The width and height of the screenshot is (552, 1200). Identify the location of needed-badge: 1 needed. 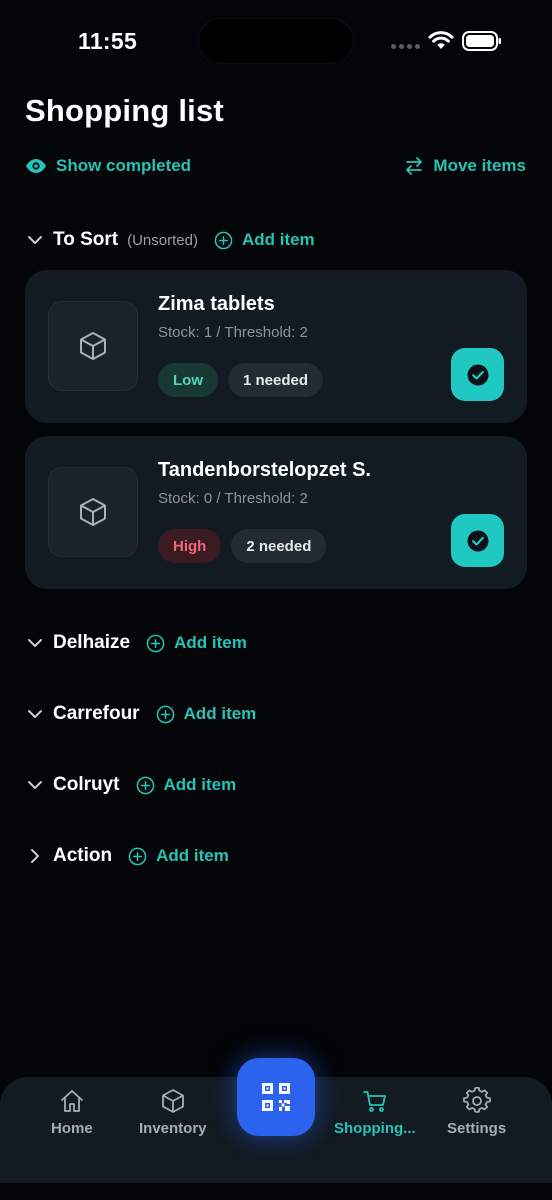
(276, 380).